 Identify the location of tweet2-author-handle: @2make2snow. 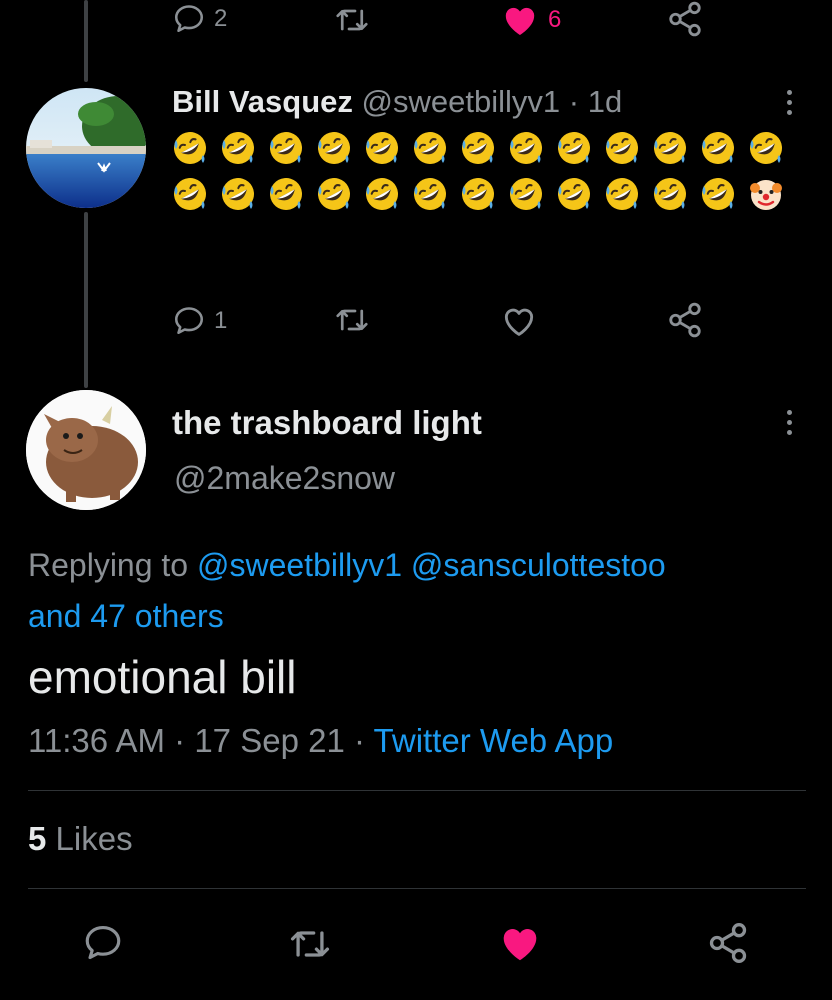
(284, 478).